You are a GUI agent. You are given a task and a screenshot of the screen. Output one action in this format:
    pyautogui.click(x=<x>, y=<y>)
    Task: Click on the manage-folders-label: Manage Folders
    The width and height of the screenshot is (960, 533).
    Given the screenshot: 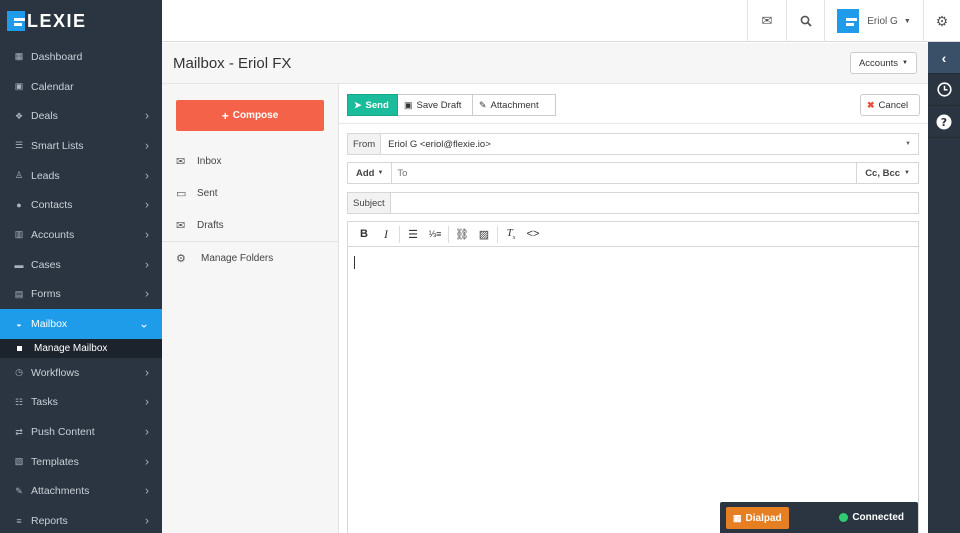 What is the action you would take?
    pyautogui.click(x=237, y=258)
    